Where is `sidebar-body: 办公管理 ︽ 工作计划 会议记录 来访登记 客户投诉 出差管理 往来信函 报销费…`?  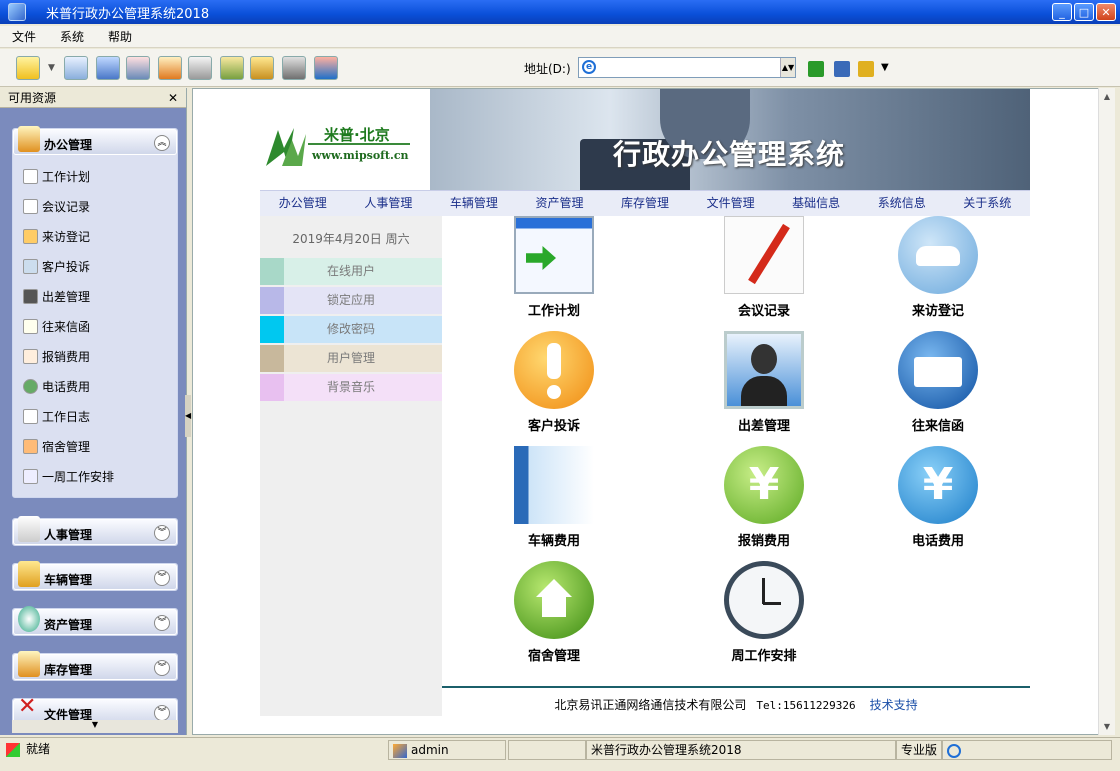
sidebar-body: 办公管理 ︽ 工作计划 会议记录 来访登记 客户投诉 出差管理 往来信函 报销费… is located at coordinates (93, 421).